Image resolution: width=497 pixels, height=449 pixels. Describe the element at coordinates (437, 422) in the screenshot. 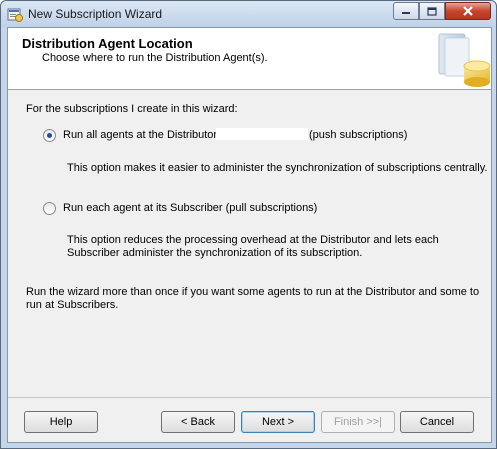

I see `cancel-button: Cancel` at that location.